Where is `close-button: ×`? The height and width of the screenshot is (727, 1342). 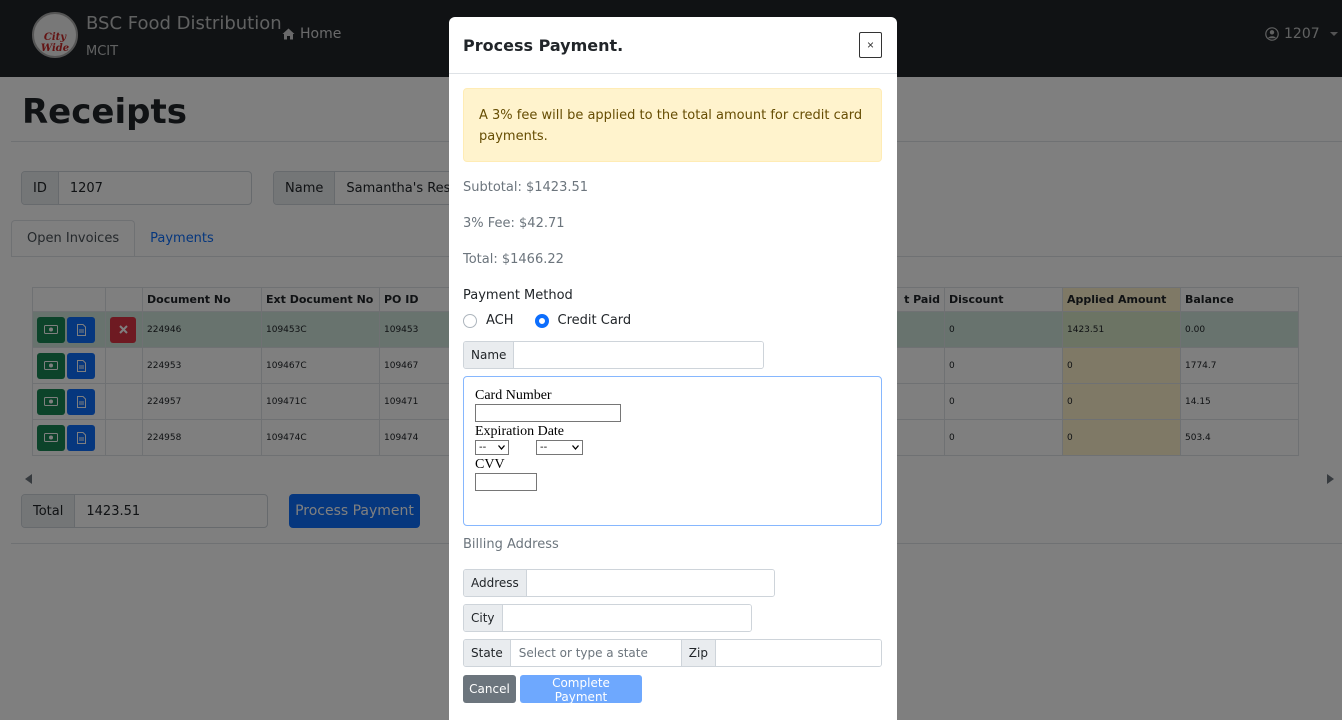
close-button: × is located at coordinates (870, 45).